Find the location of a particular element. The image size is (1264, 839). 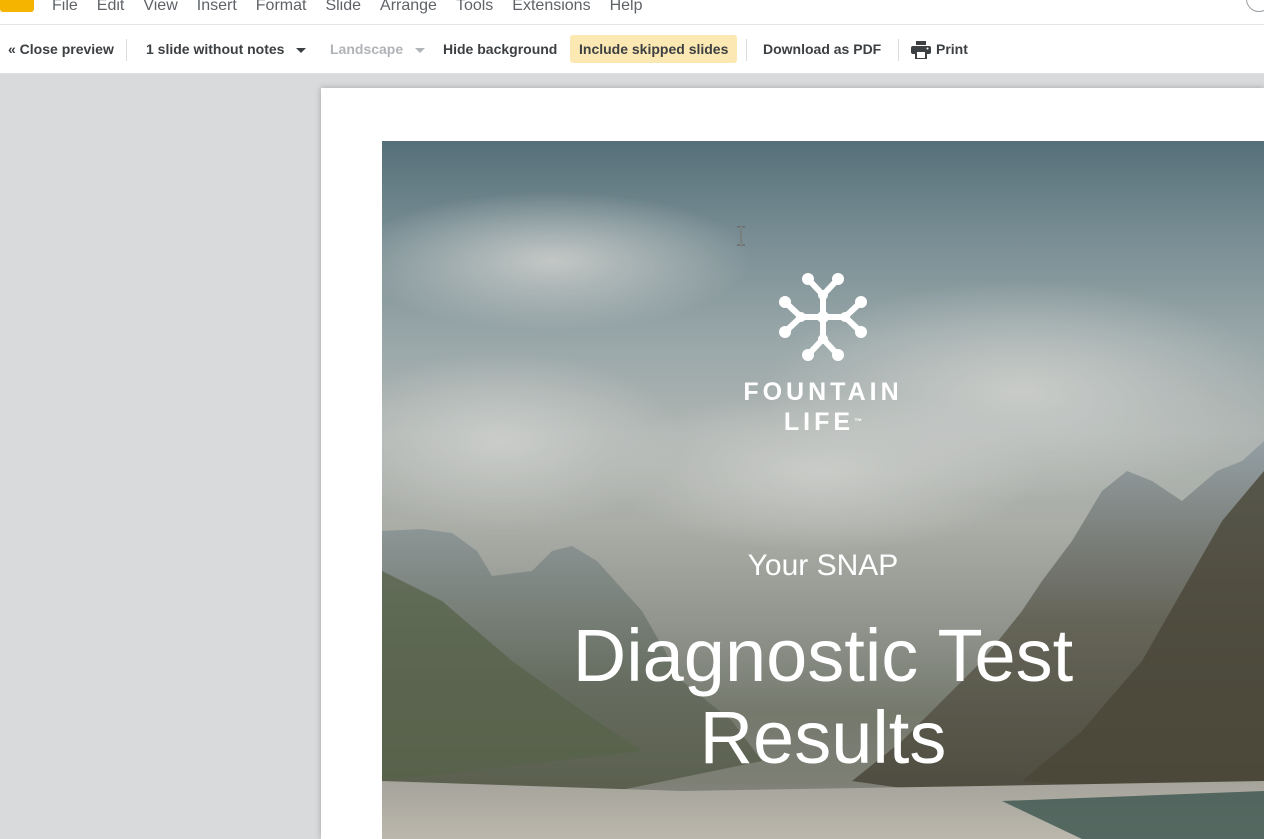

close-preview-button: « Close preview is located at coordinates (61, 49).